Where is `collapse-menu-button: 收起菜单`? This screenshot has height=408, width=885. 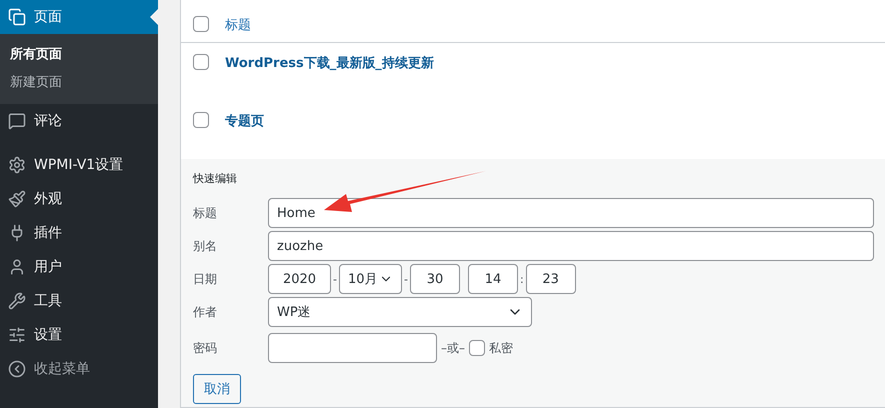
collapse-menu-button: 收起菜单 is located at coordinates (79, 369).